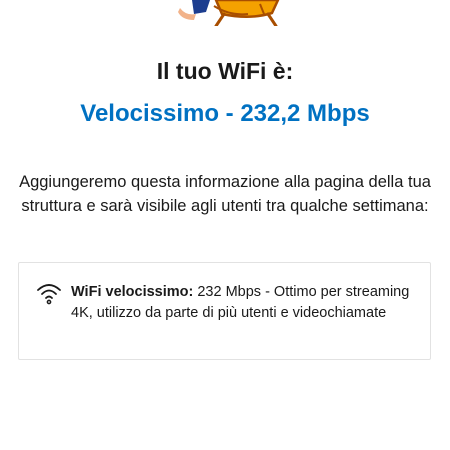 This screenshot has width=450, height=450. What do you see at coordinates (225, 113) in the screenshot?
I see `wifi-speed-result: Velocissimo - 232,2 Mbps` at bounding box center [225, 113].